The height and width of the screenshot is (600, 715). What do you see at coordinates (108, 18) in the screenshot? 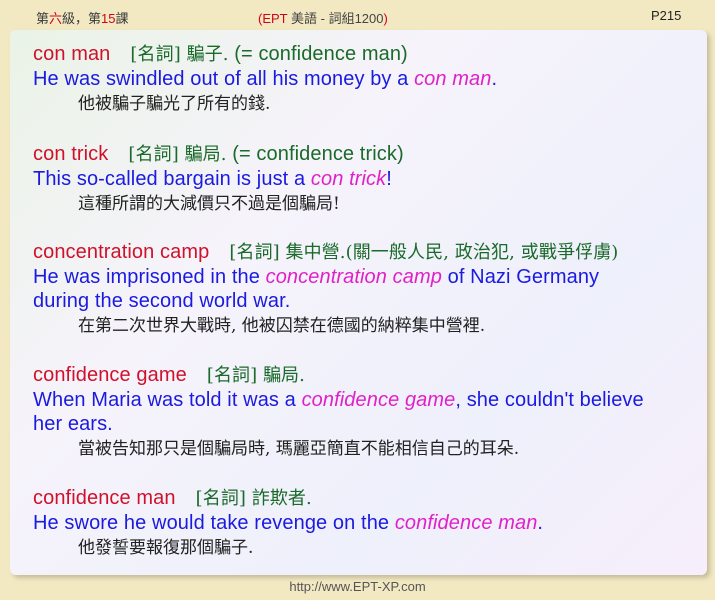
I see `lesson-number: 15` at bounding box center [108, 18].